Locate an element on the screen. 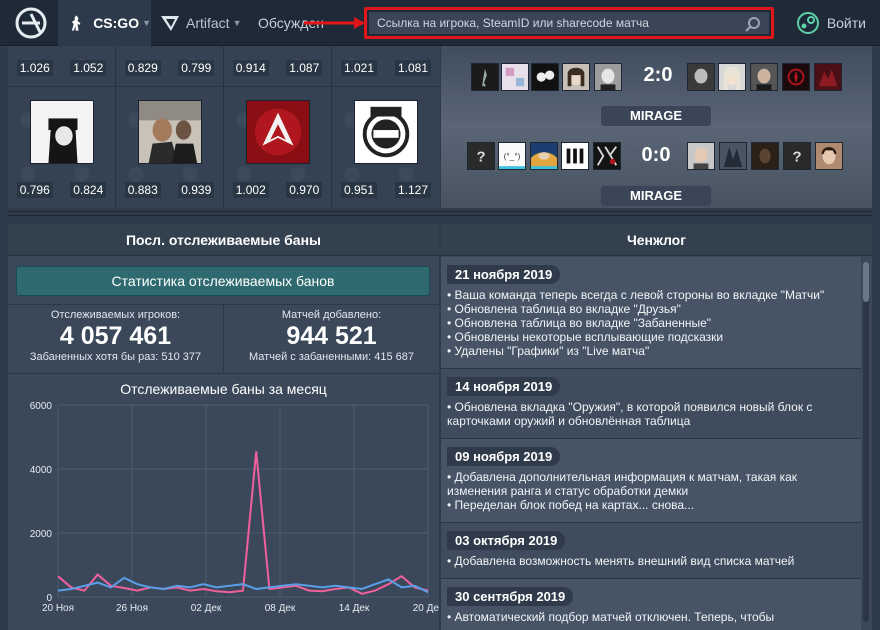 The width and height of the screenshot is (880, 630). tile-value: 0.883 is located at coordinates (142, 190).